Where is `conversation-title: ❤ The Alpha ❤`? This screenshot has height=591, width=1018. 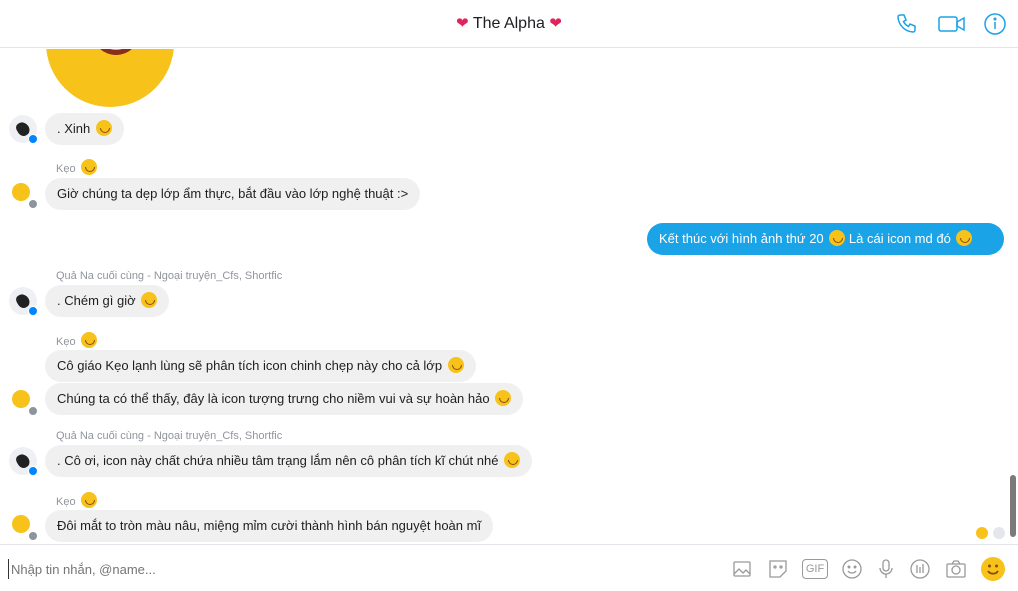 conversation-title: ❤ The Alpha ❤ is located at coordinates (509, 23).